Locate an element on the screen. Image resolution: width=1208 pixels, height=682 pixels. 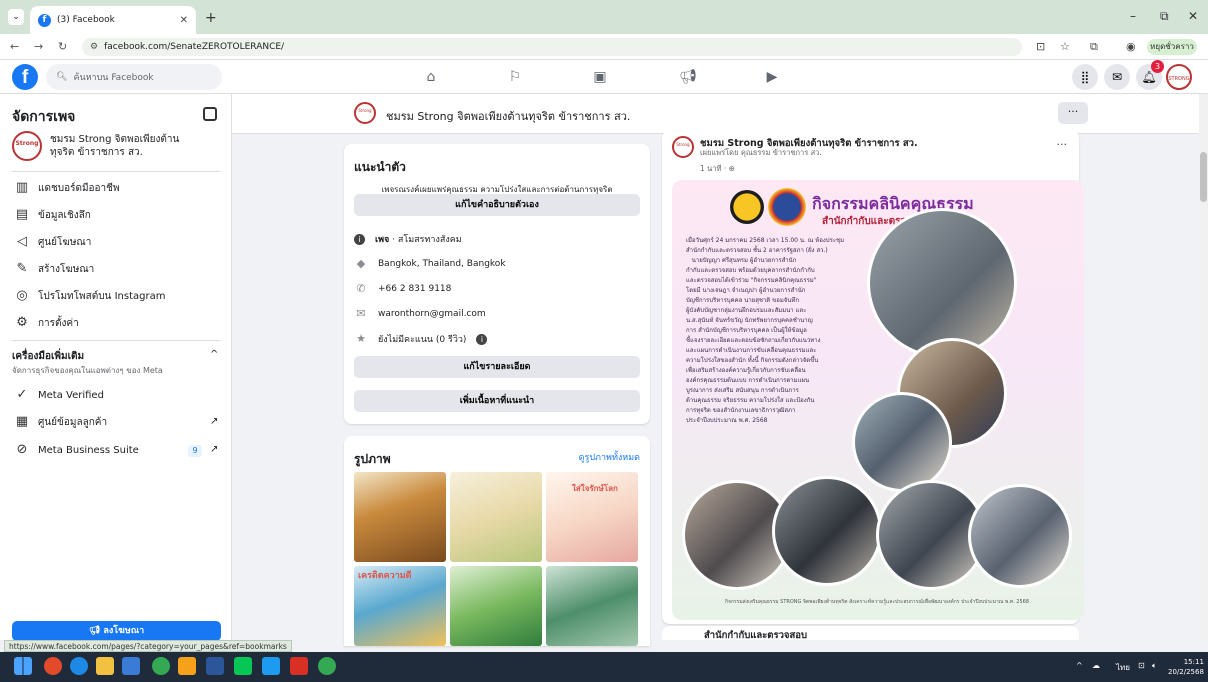
window-close-button: ✕ is located at coordinates (1193, 16).